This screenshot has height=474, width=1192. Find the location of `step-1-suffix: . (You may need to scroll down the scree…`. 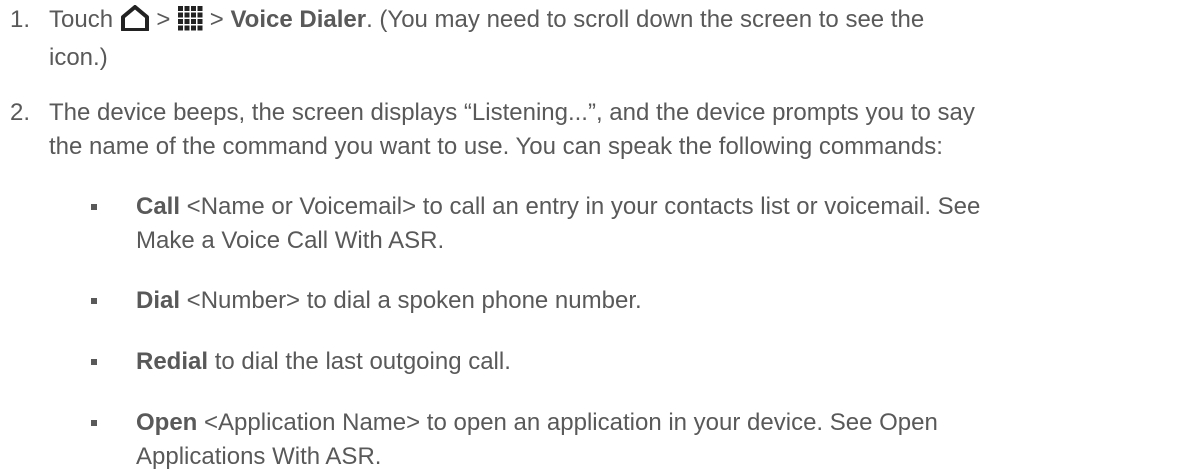

step-1-suffix: . (You may need to scroll down the scree… is located at coordinates (645, 19).